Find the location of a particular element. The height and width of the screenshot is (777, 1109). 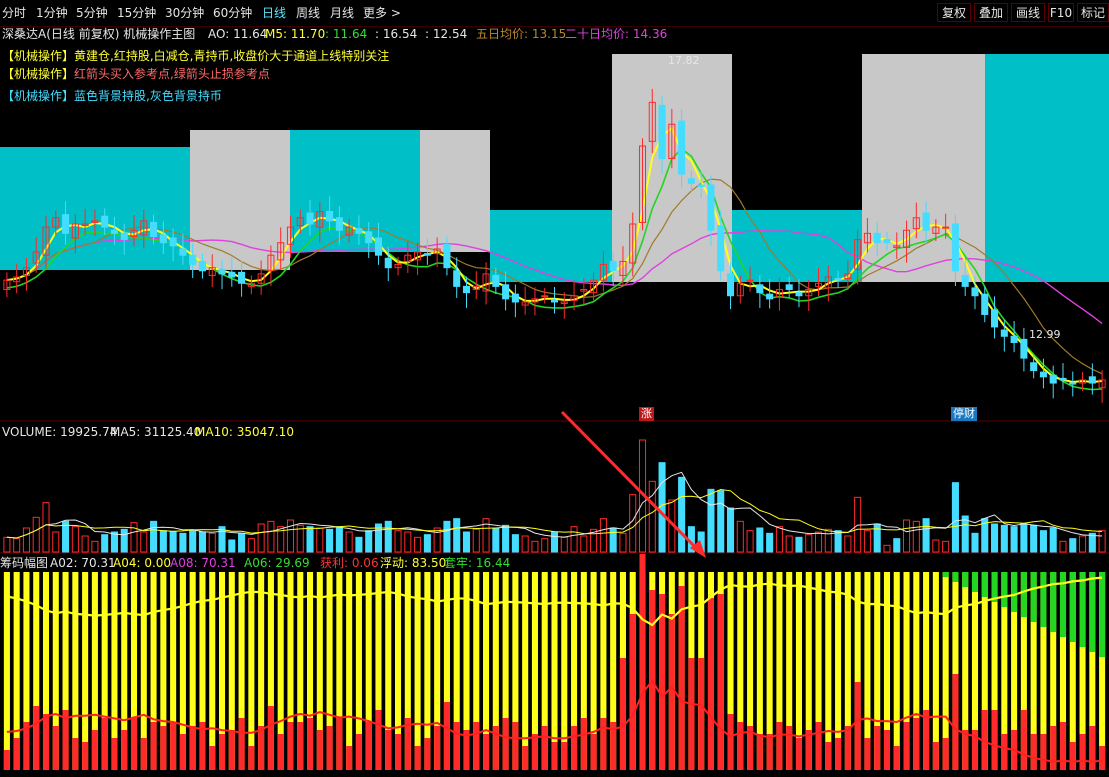

news-marker: 停财 is located at coordinates (964, 414).